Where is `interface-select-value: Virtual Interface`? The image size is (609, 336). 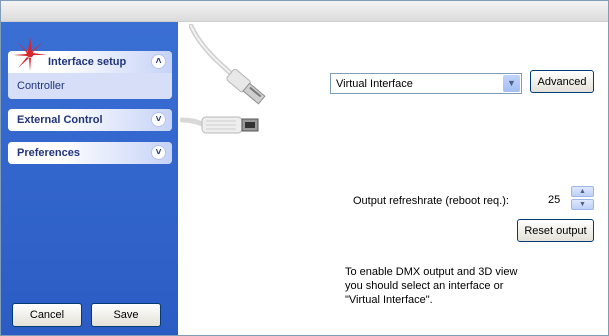 interface-select-value: Virtual Interface is located at coordinates (374, 84).